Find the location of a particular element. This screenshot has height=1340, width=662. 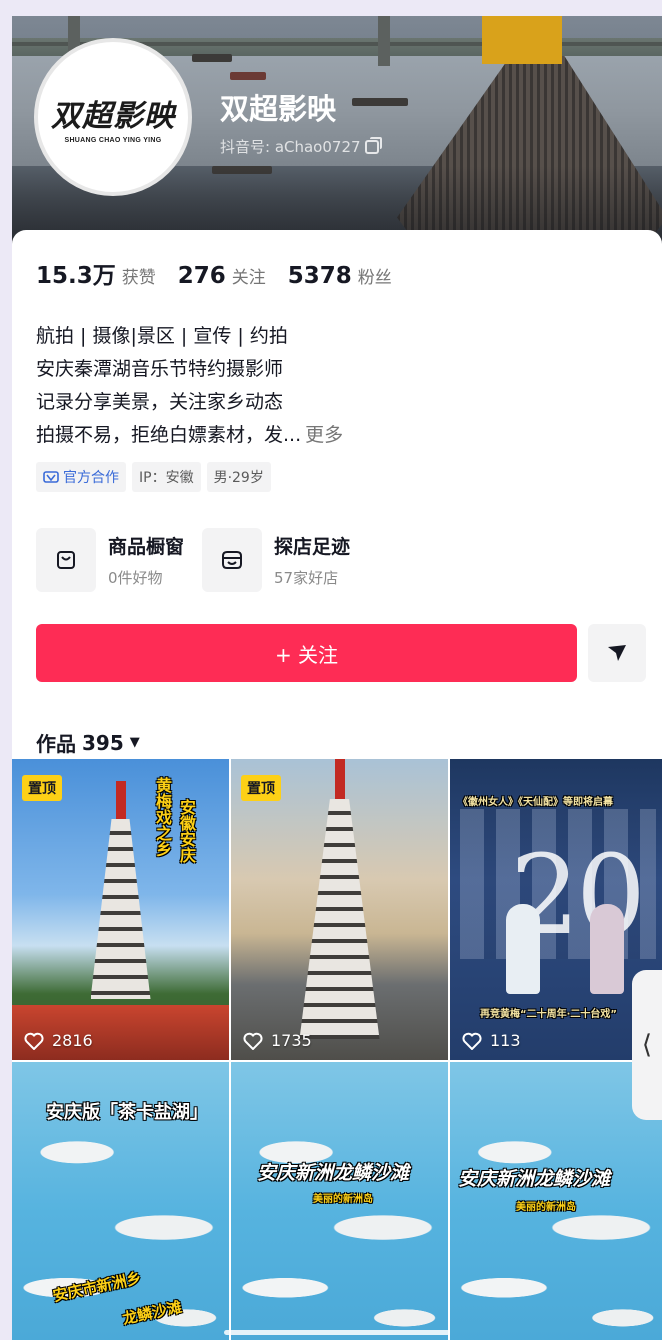

video-caption: 再竞黄梅“二十周年·二十台戏” is located at coordinates (548, 1014).